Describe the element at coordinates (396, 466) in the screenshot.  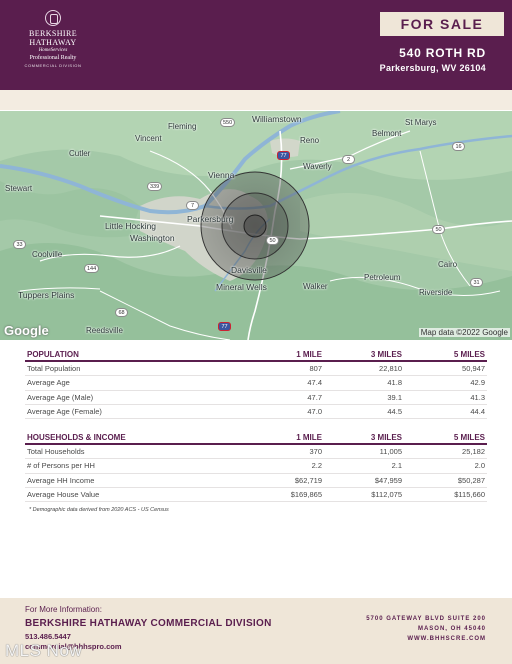
I see `cell-3-miles: 2.1` at that location.